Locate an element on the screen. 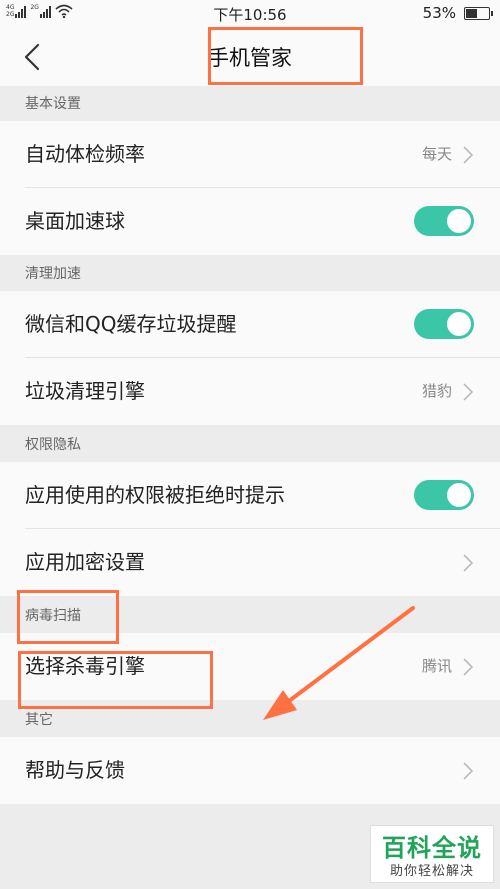 This screenshot has width=500, height=889. row-value: 猎豹 is located at coordinates (436, 391).